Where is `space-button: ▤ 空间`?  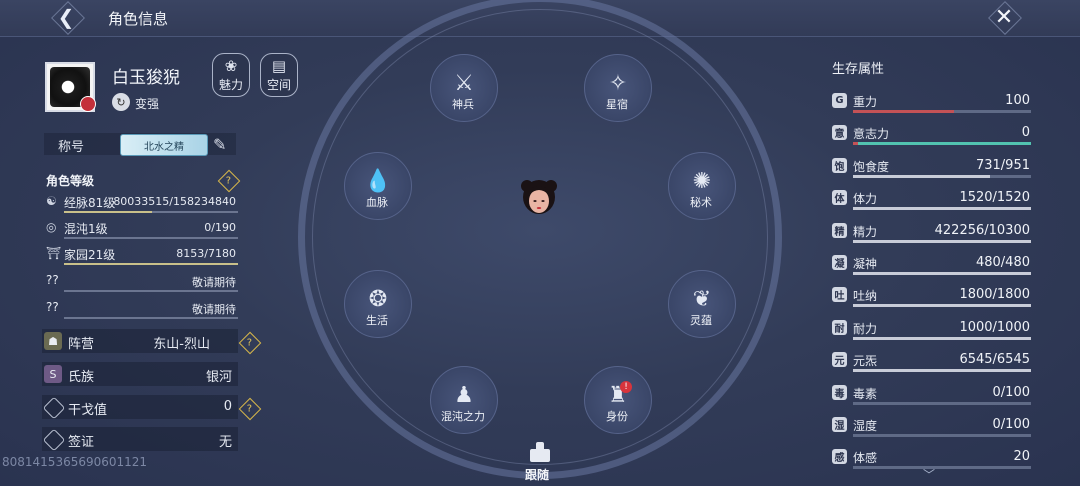 space-button: ▤ 空间 is located at coordinates (279, 75).